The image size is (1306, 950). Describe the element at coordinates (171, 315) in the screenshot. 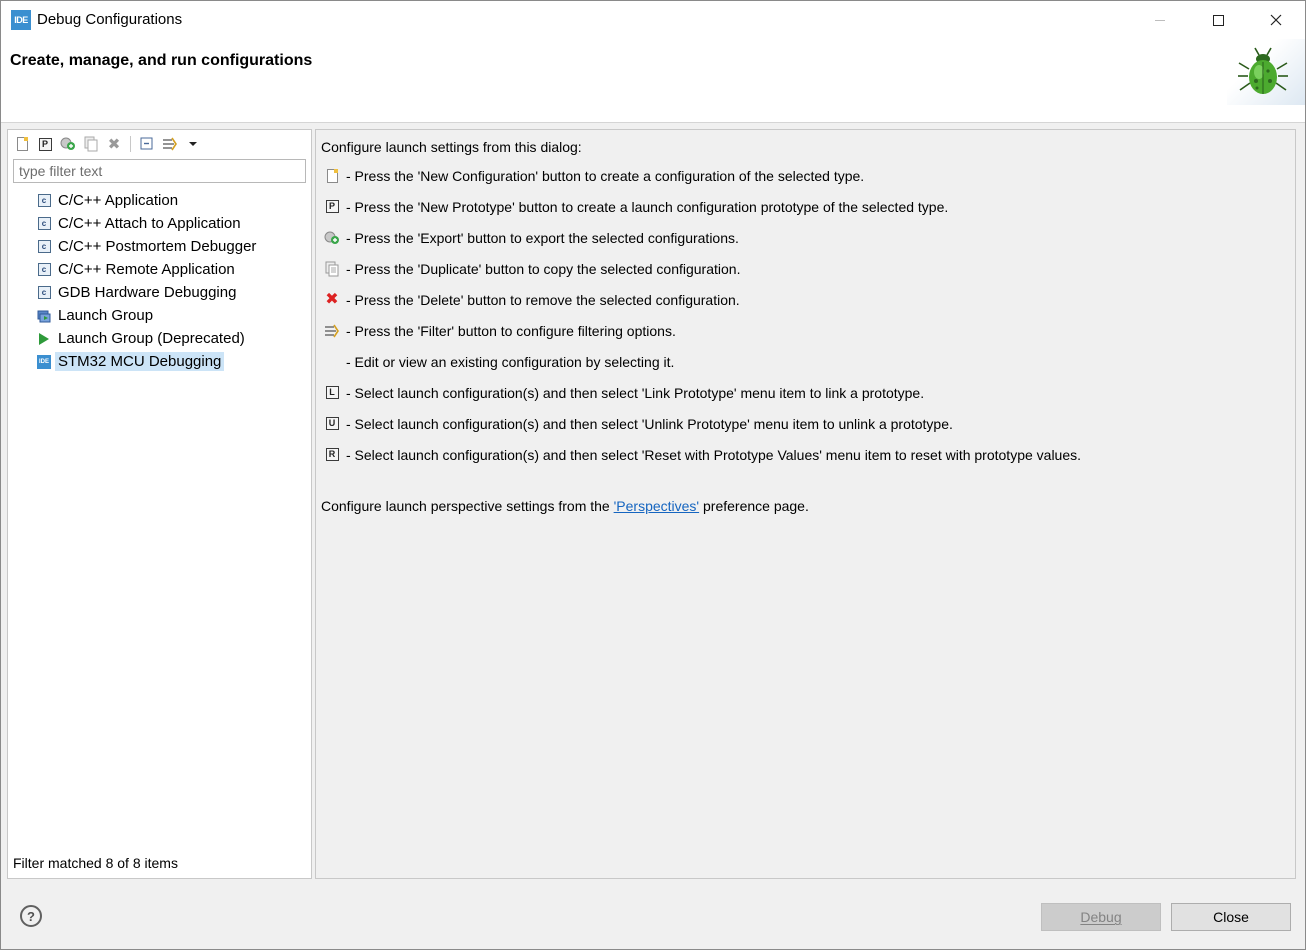

I see `tree-item-launch-group: Launch Group` at that location.